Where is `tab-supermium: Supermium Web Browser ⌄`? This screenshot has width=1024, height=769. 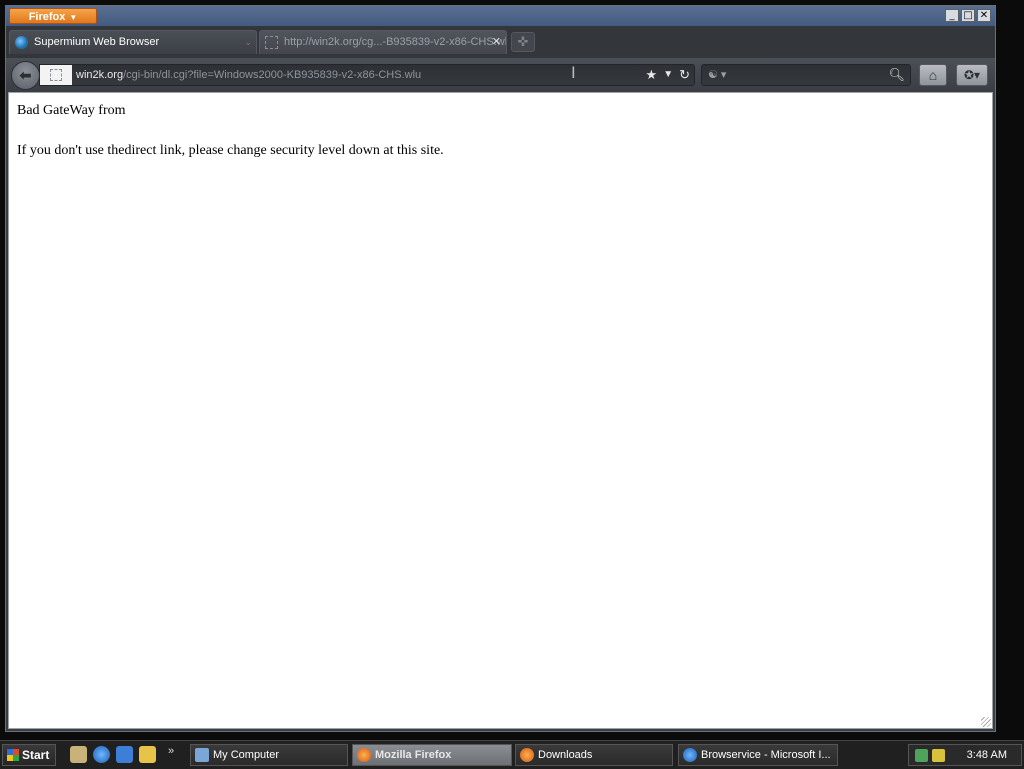
tab-supermium: Supermium Web Browser ⌄ is located at coordinates (133, 42).